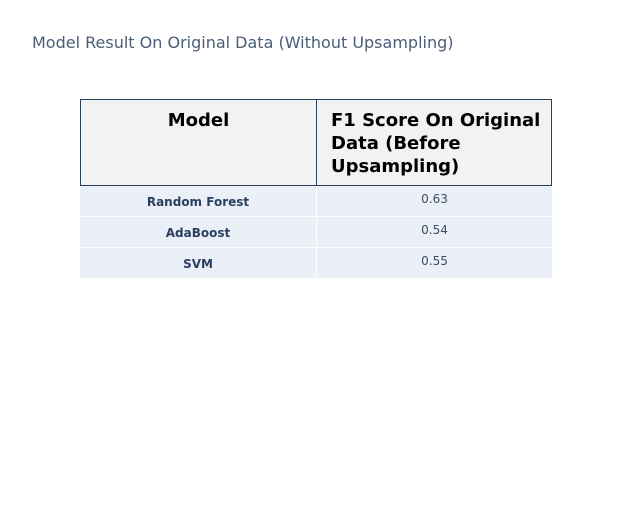  Describe the element at coordinates (434, 199) in the screenshot. I see `cell-f1-score: 0.63` at that location.